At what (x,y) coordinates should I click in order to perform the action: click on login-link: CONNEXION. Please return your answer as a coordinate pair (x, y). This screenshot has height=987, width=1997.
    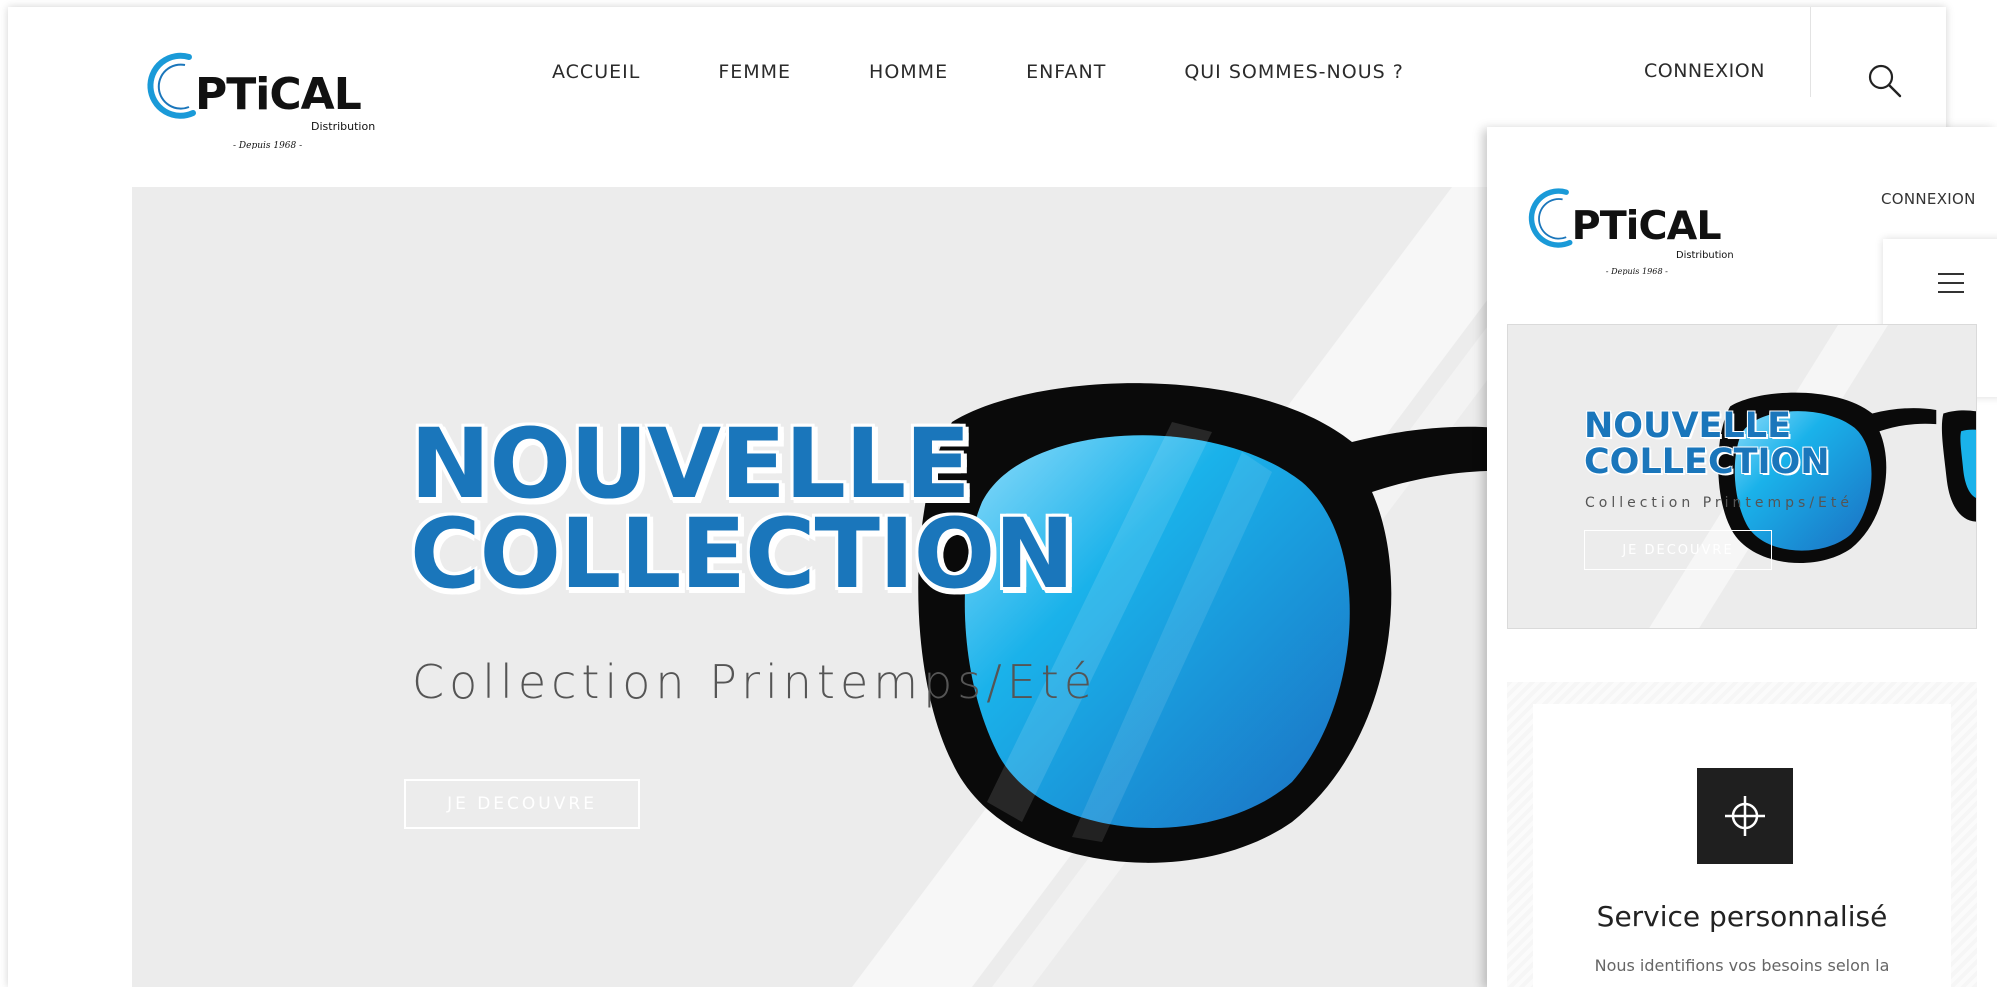
    Looking at the image, I should click on (1704, 71).